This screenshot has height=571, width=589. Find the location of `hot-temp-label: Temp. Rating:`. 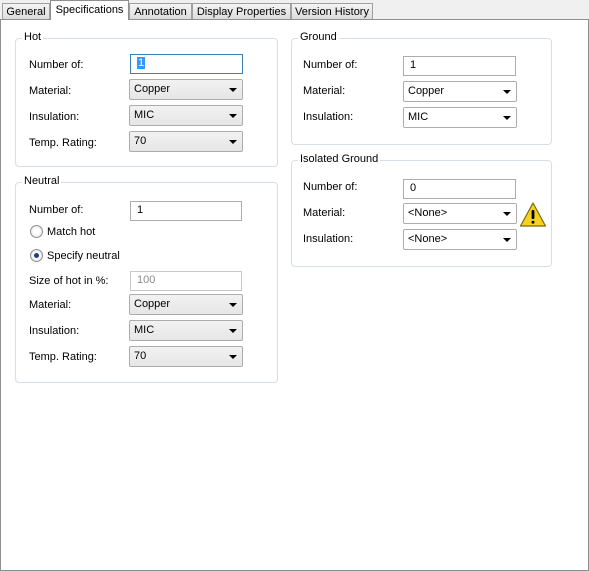

hot-temp-label: Temp. Rating: is located at coordinates (63, 143).